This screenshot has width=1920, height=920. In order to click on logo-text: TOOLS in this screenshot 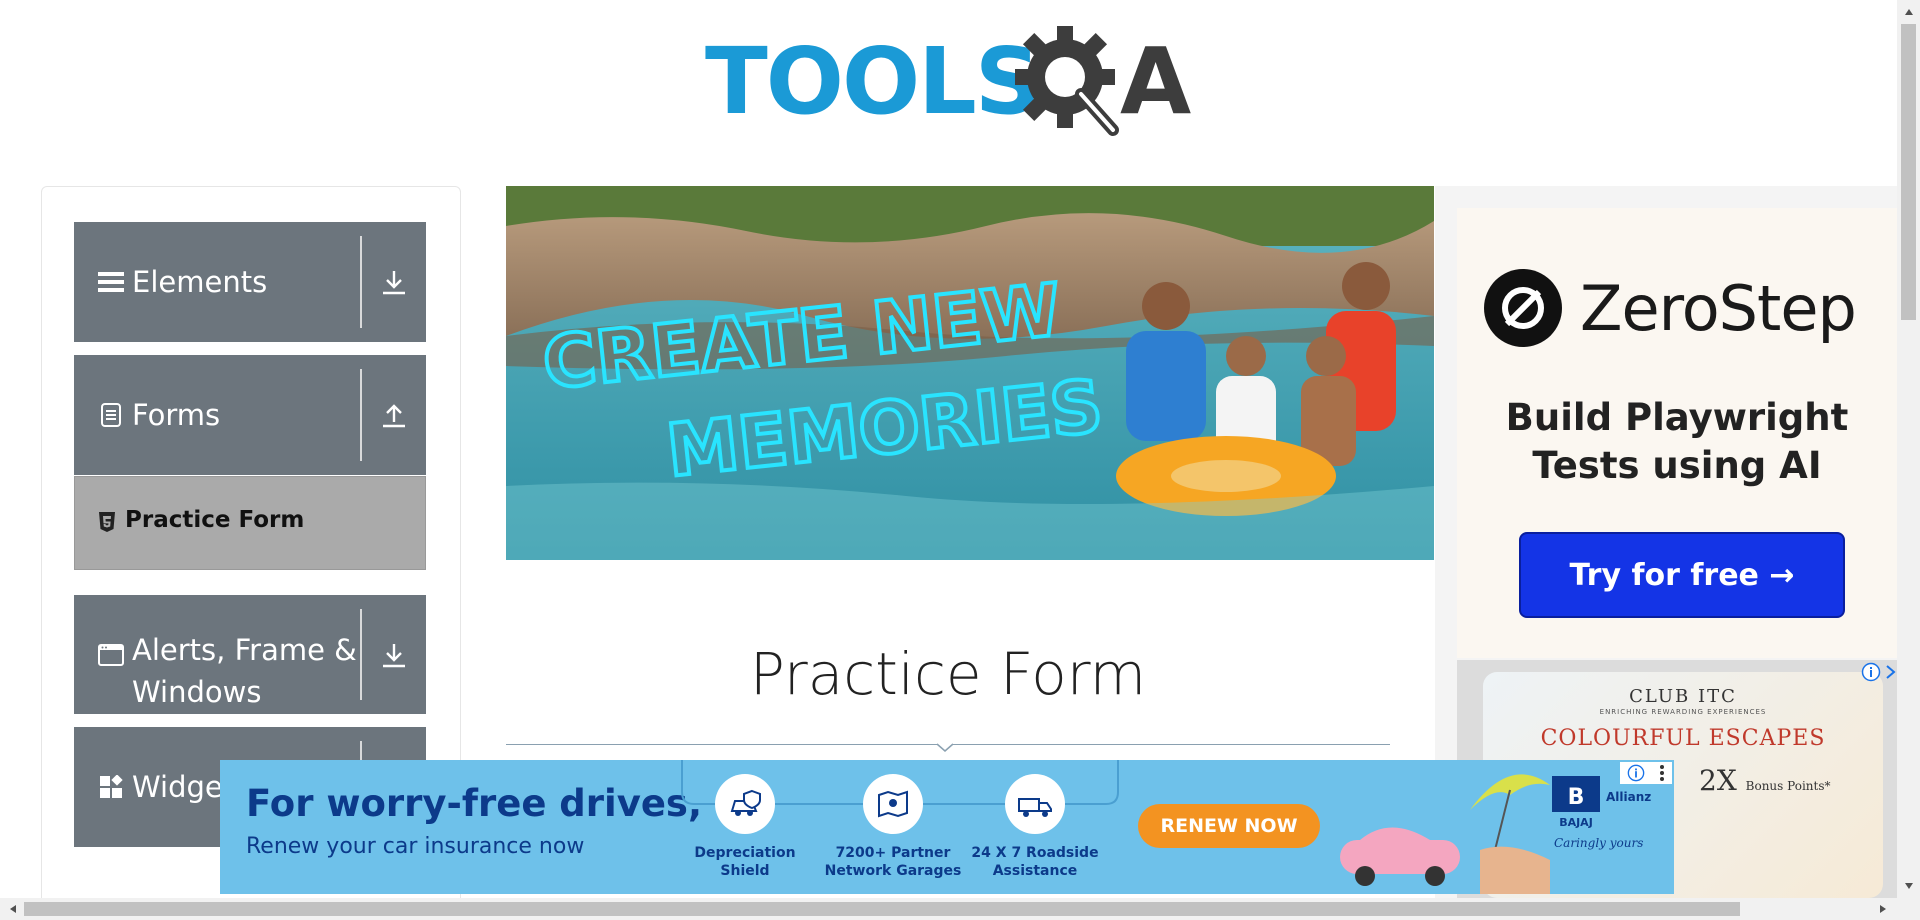, I will do `click(873, 81)`.